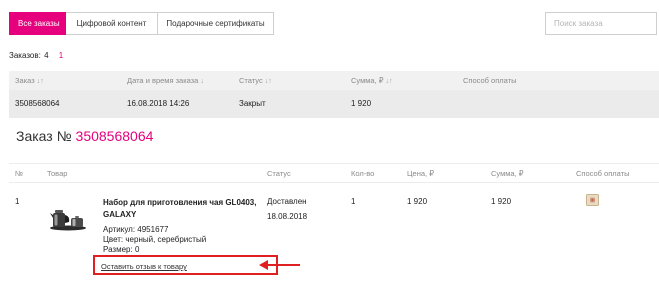 The width and height of the screenshot is (659, 281). I want to click on arrow-left-icon, so click(279, 265).